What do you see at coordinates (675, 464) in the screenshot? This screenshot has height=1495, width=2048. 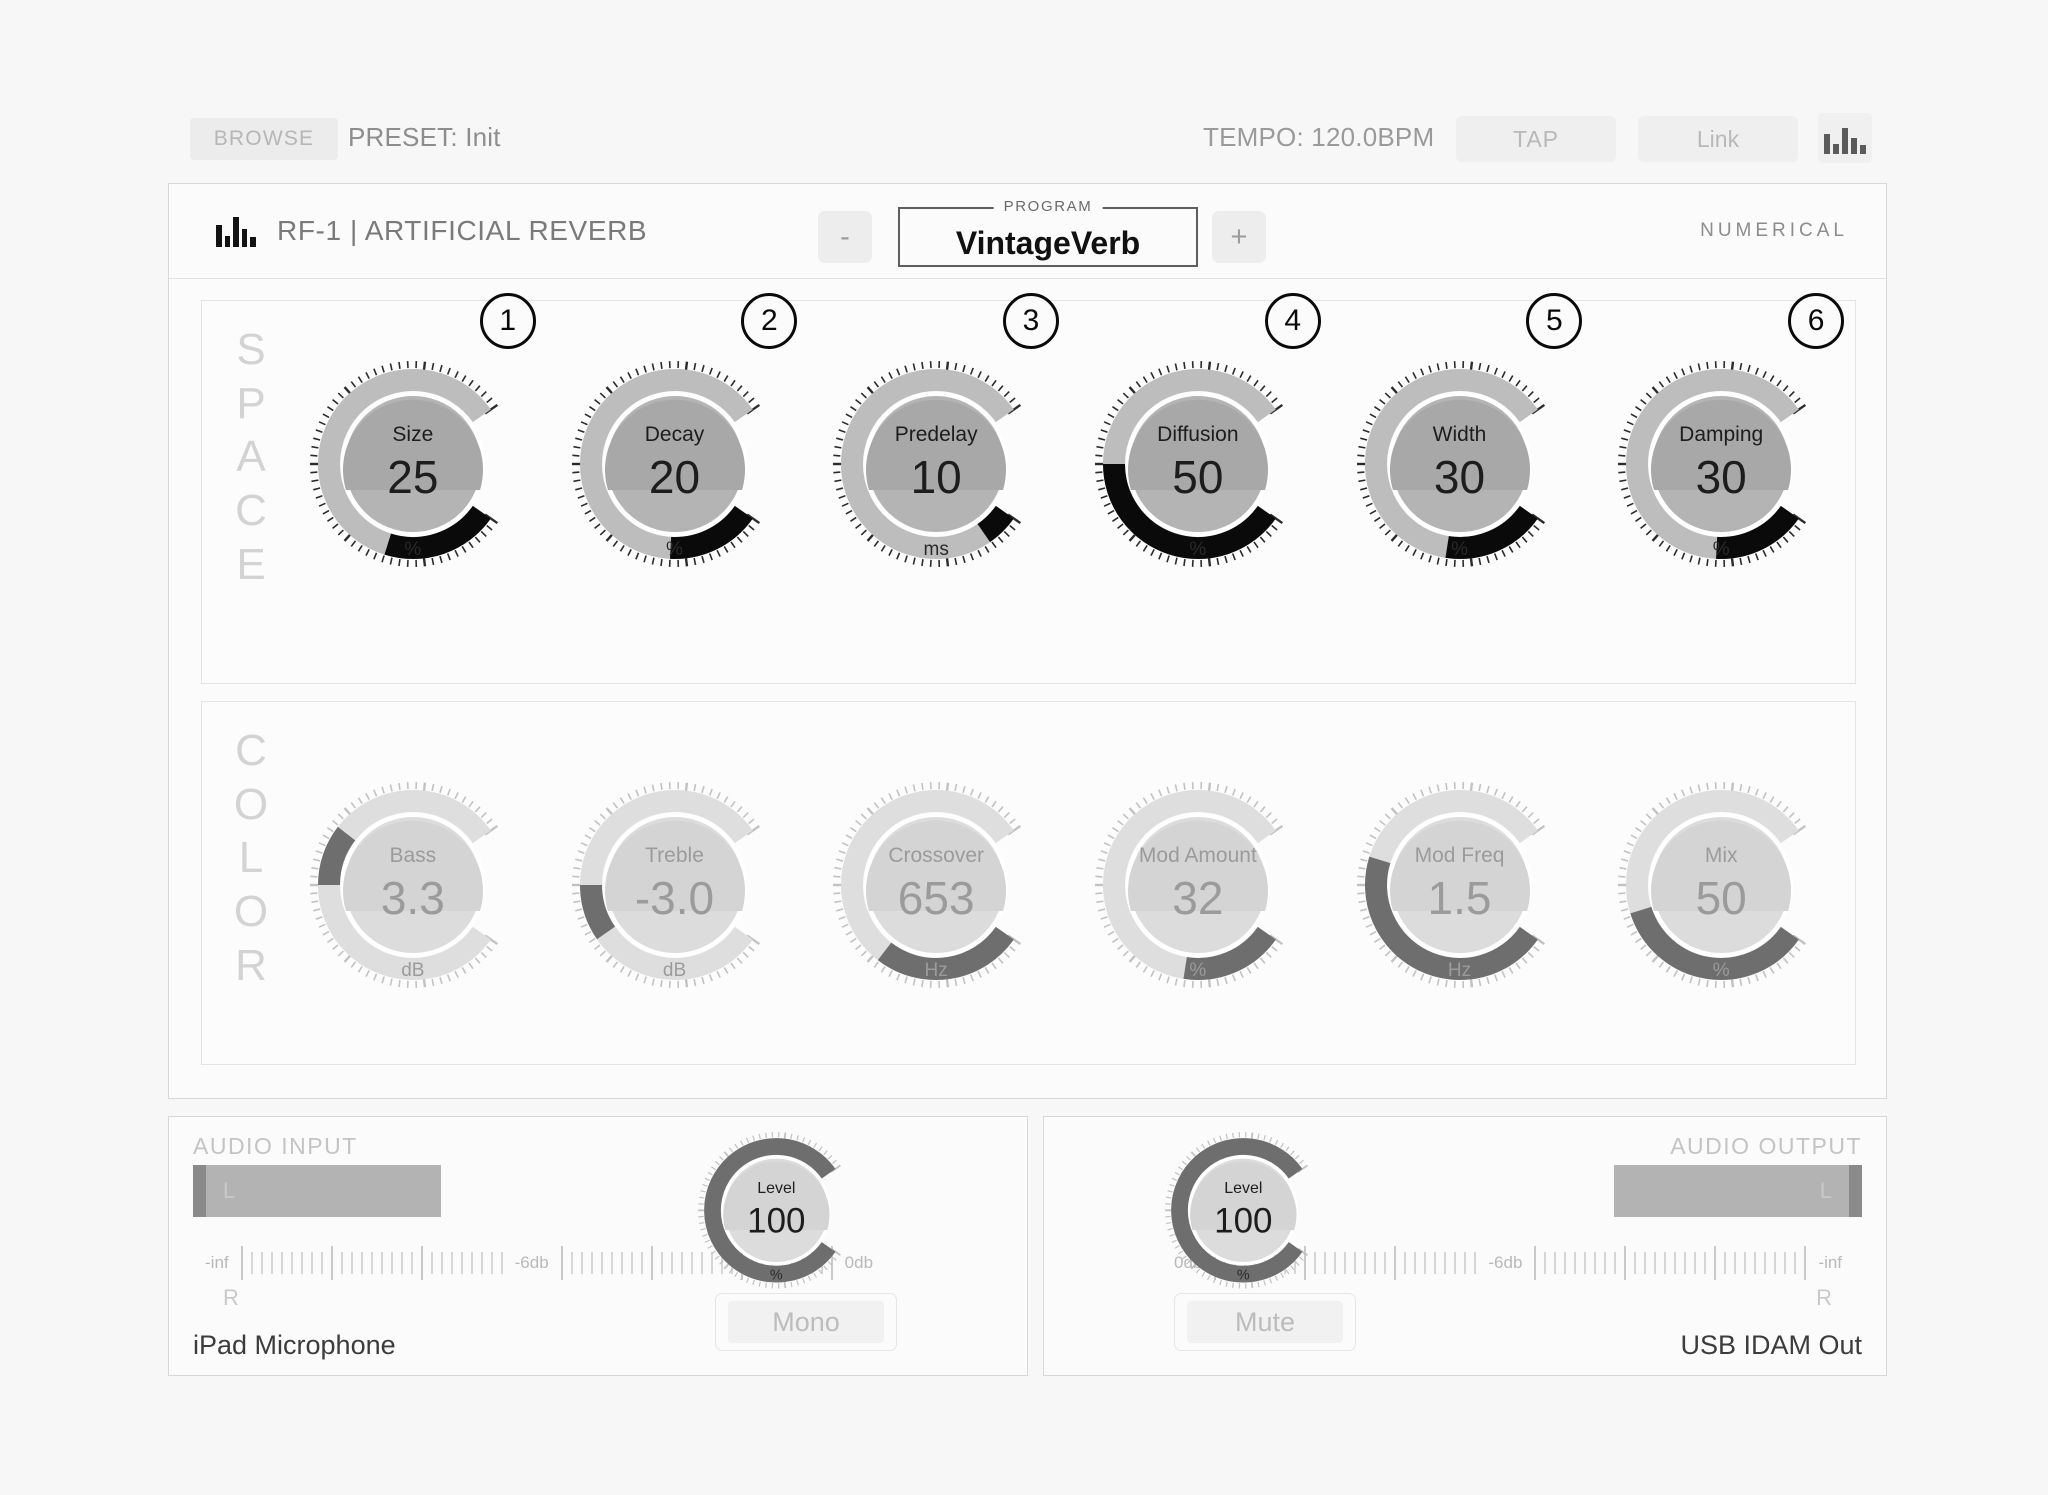 I see `knob-decay: Decay 20%` at bounding box center [675, 464].